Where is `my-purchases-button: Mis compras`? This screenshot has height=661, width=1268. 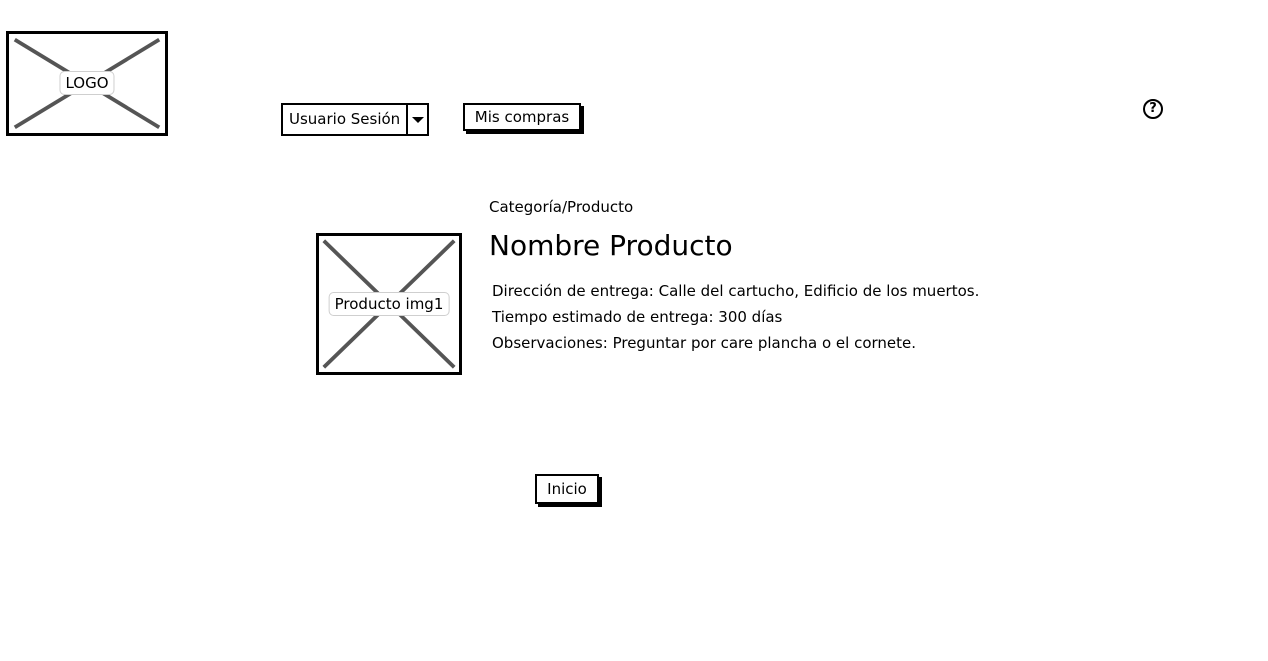 my-purchases-button: Mis compras is located at coordinates (522, 117).